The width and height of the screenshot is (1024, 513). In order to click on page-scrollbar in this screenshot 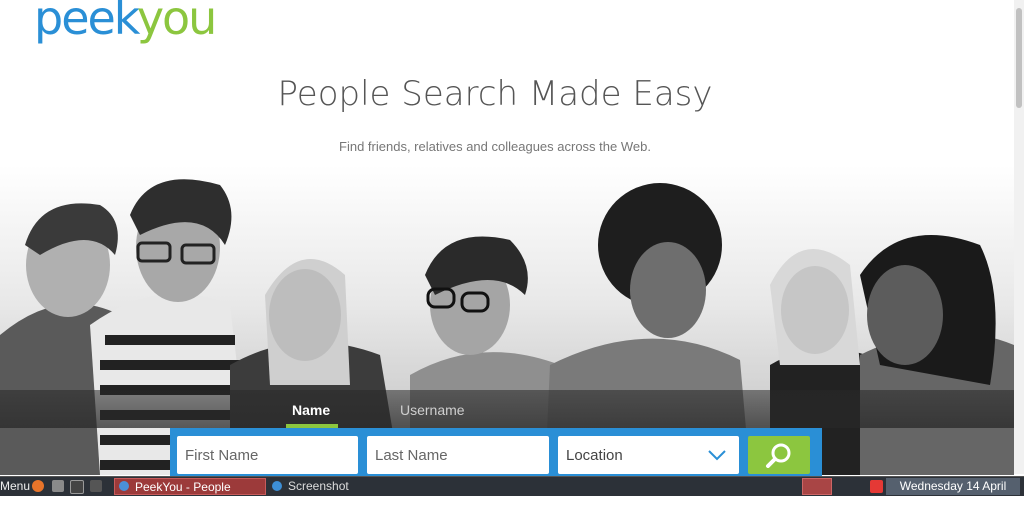, I will do `click(1019, 237)`.